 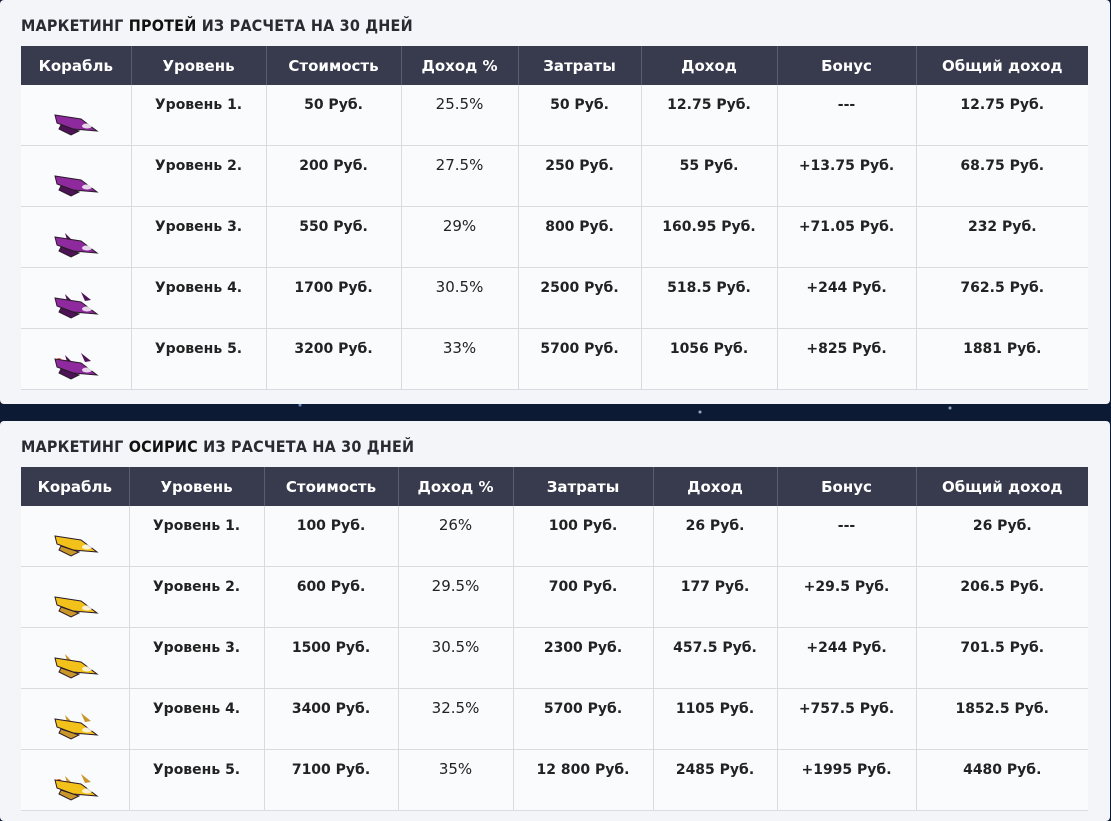 What do you see at coordinates (583, 658) in the screenshot?
I see `spent-cell: 2300 Руб.` at bounding box center [583, 658].